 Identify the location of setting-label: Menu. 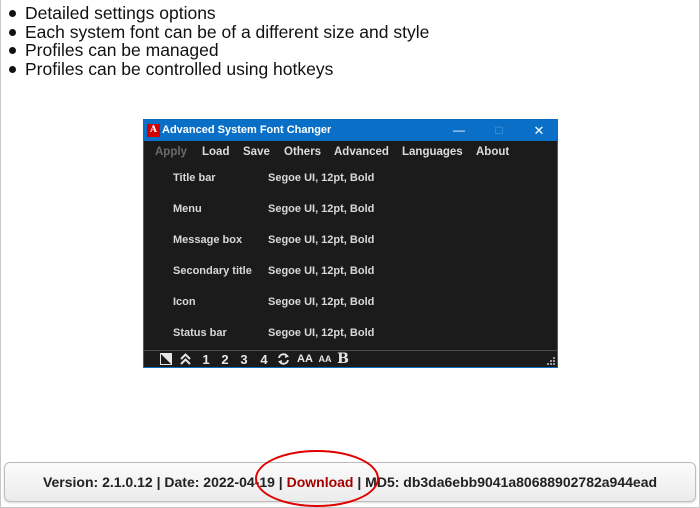
(187, 209).